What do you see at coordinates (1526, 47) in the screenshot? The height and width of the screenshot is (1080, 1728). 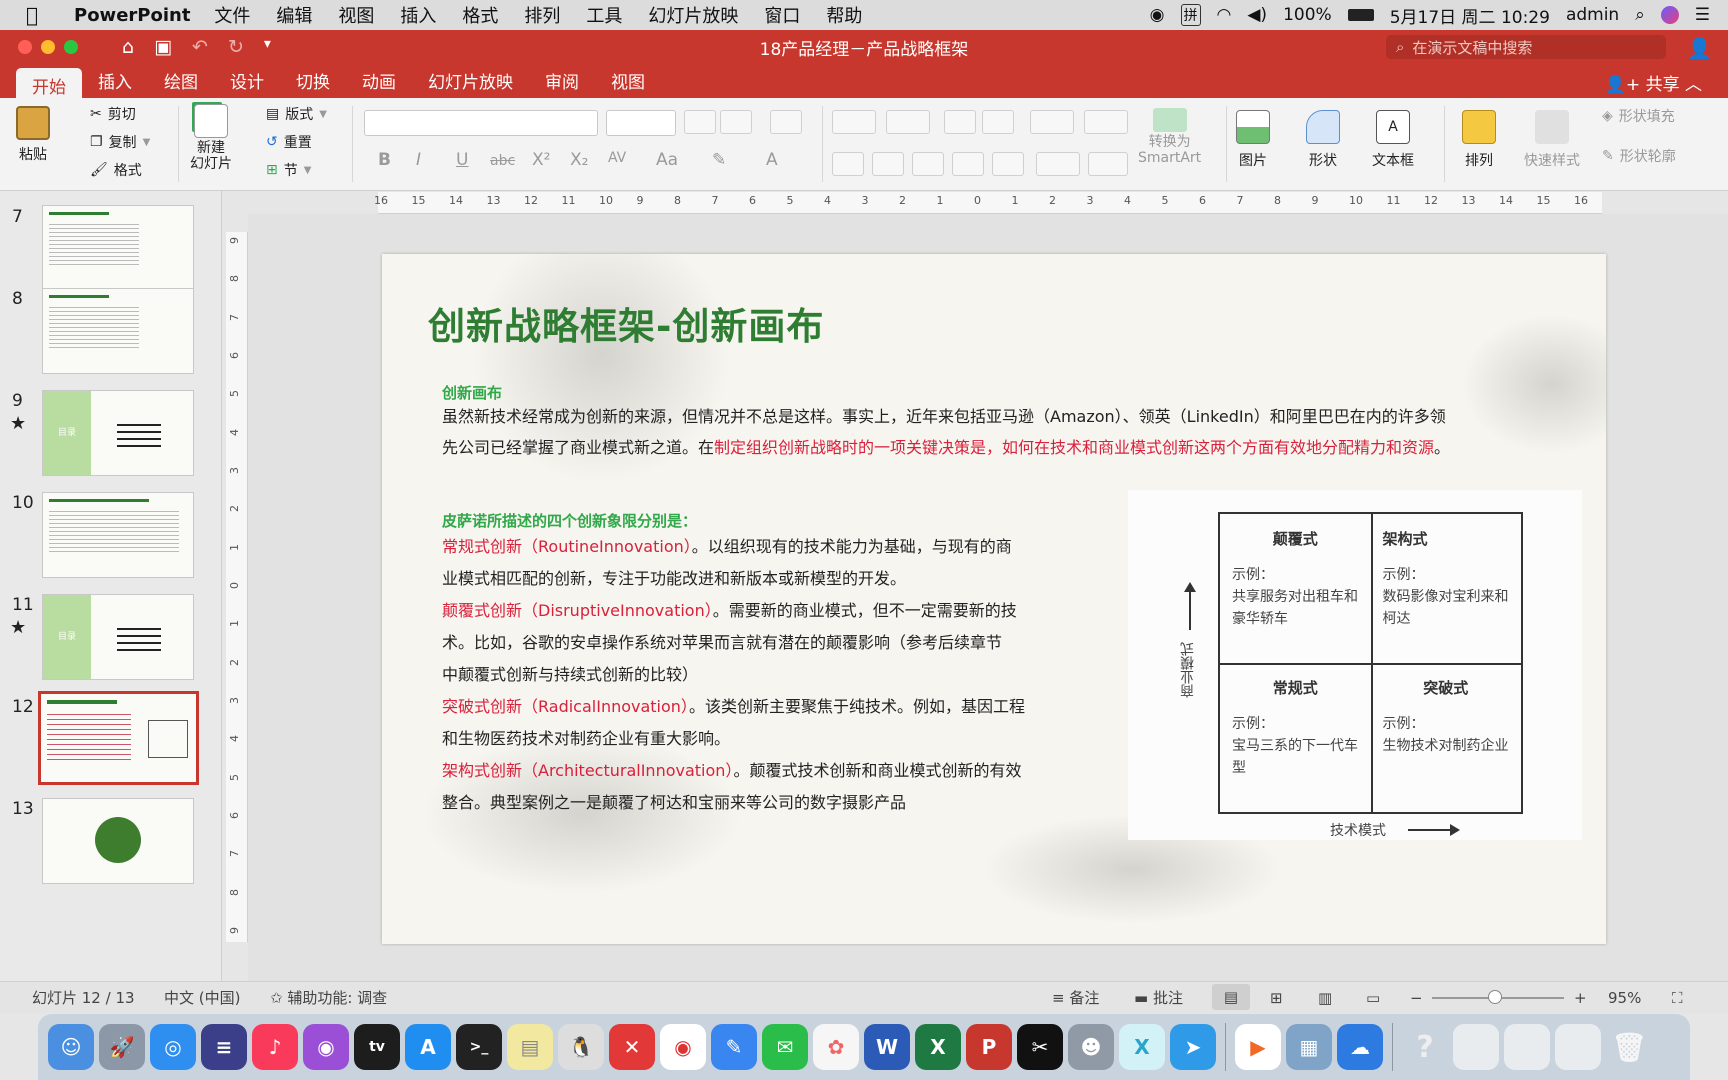 I see `document-search-input: ⌕ 在演示文稿中搜索` at bounding box center [1526, 47].